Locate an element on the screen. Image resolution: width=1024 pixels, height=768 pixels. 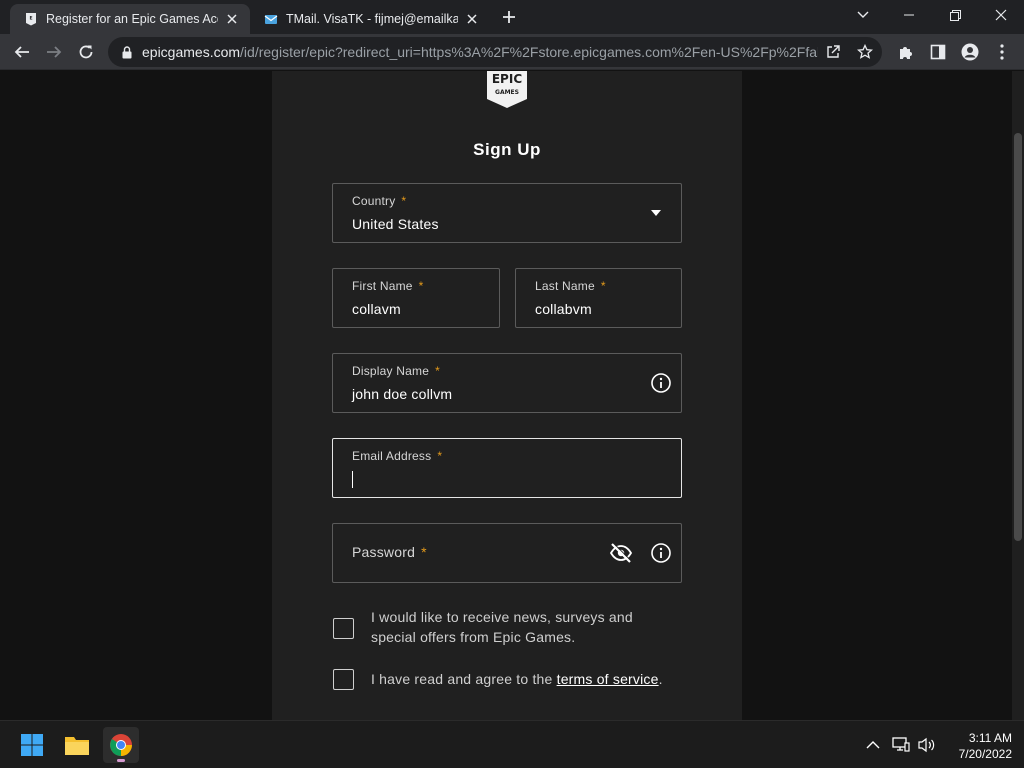
tab-tmail: TMail. VisaTK - fijmej@emailkay. is located at coordinates (370, 19).